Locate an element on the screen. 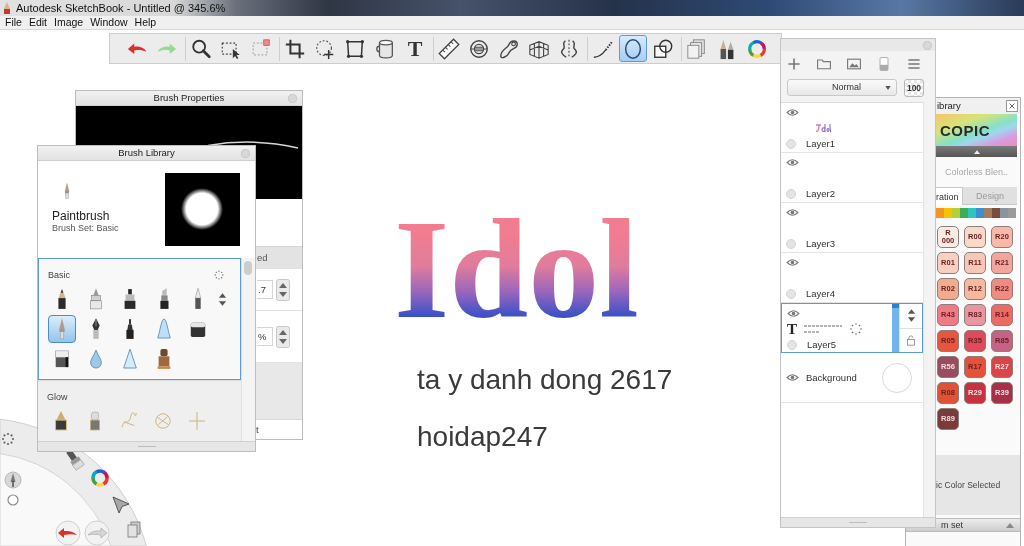  panel-title: Brush Properties is located at coordinates (189, 98).